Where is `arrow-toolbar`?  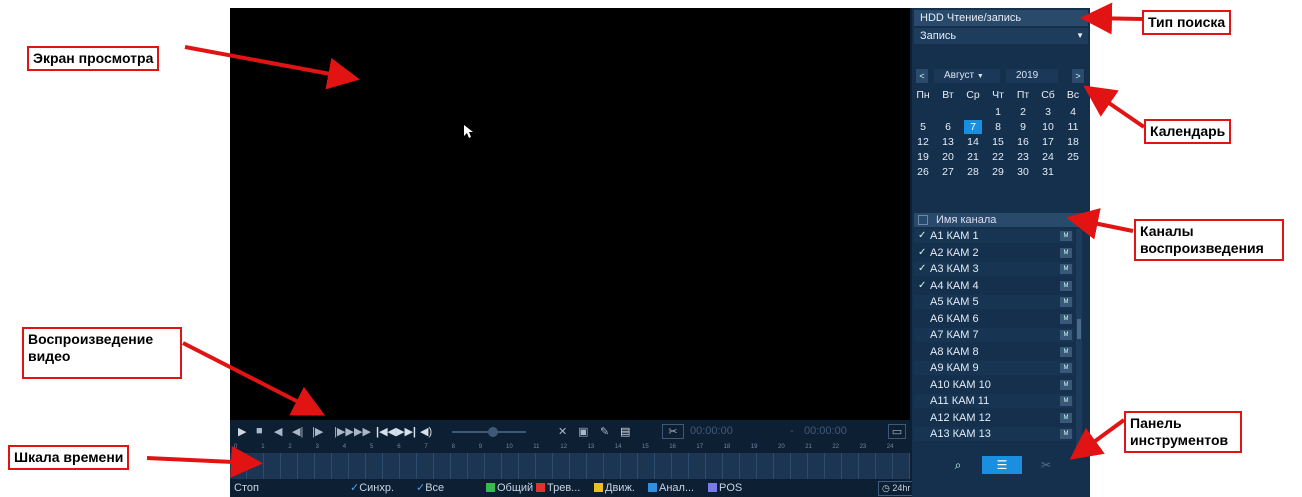 arrow-toolbar is located at coordinates (1097, 439).